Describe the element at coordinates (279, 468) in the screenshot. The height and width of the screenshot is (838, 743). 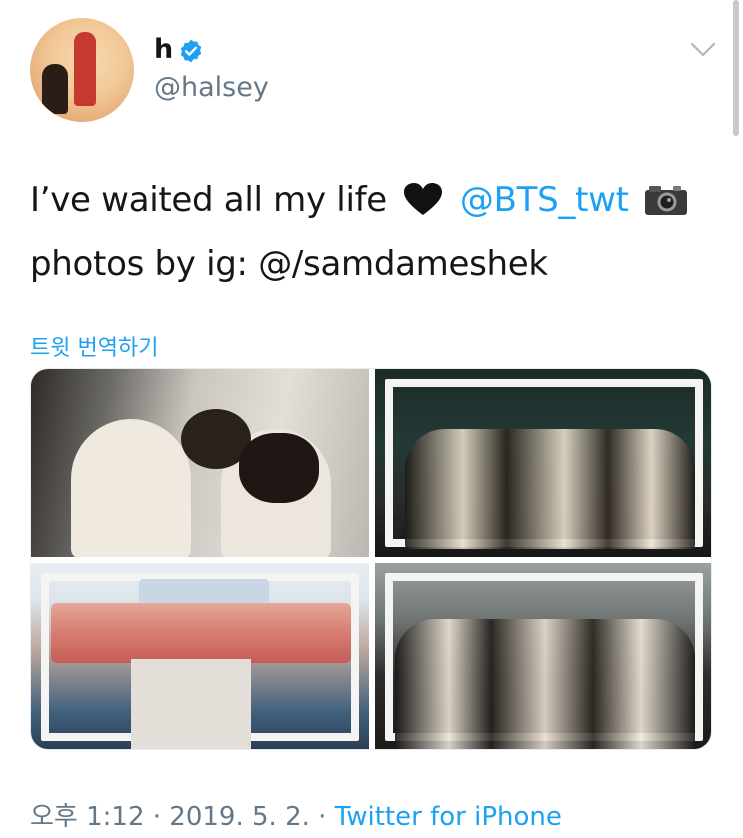
I see `photo-detail` at that location.